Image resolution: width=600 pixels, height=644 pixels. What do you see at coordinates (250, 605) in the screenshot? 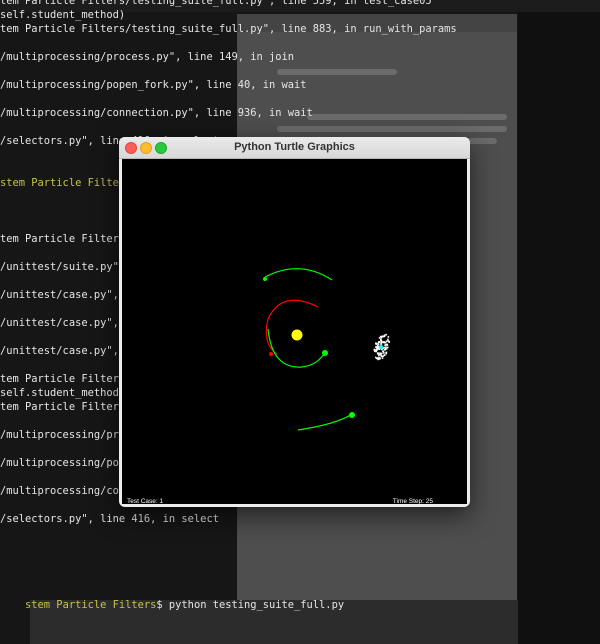
I see `prompt-command: $ python testing_suite_full.py` at bounding box center [250, 605].